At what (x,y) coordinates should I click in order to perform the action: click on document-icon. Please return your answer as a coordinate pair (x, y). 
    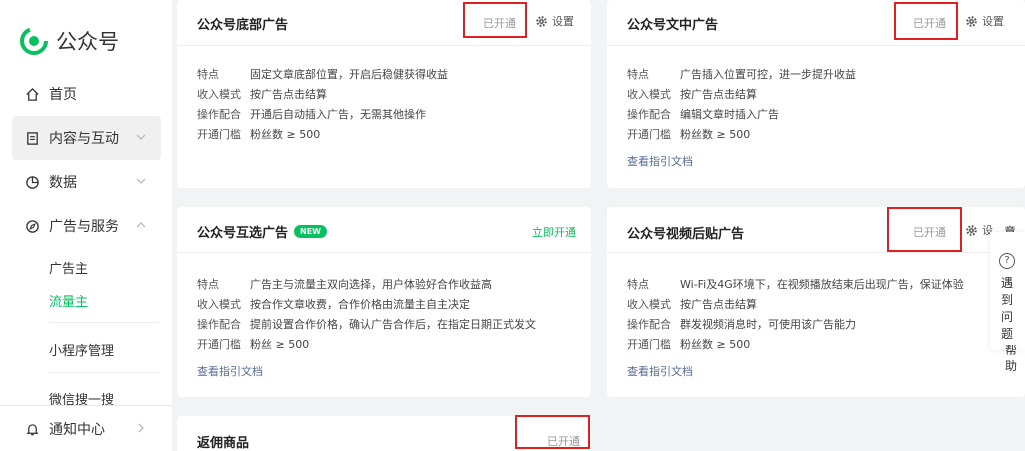
    Looking at the image, I should click on (32, 138).